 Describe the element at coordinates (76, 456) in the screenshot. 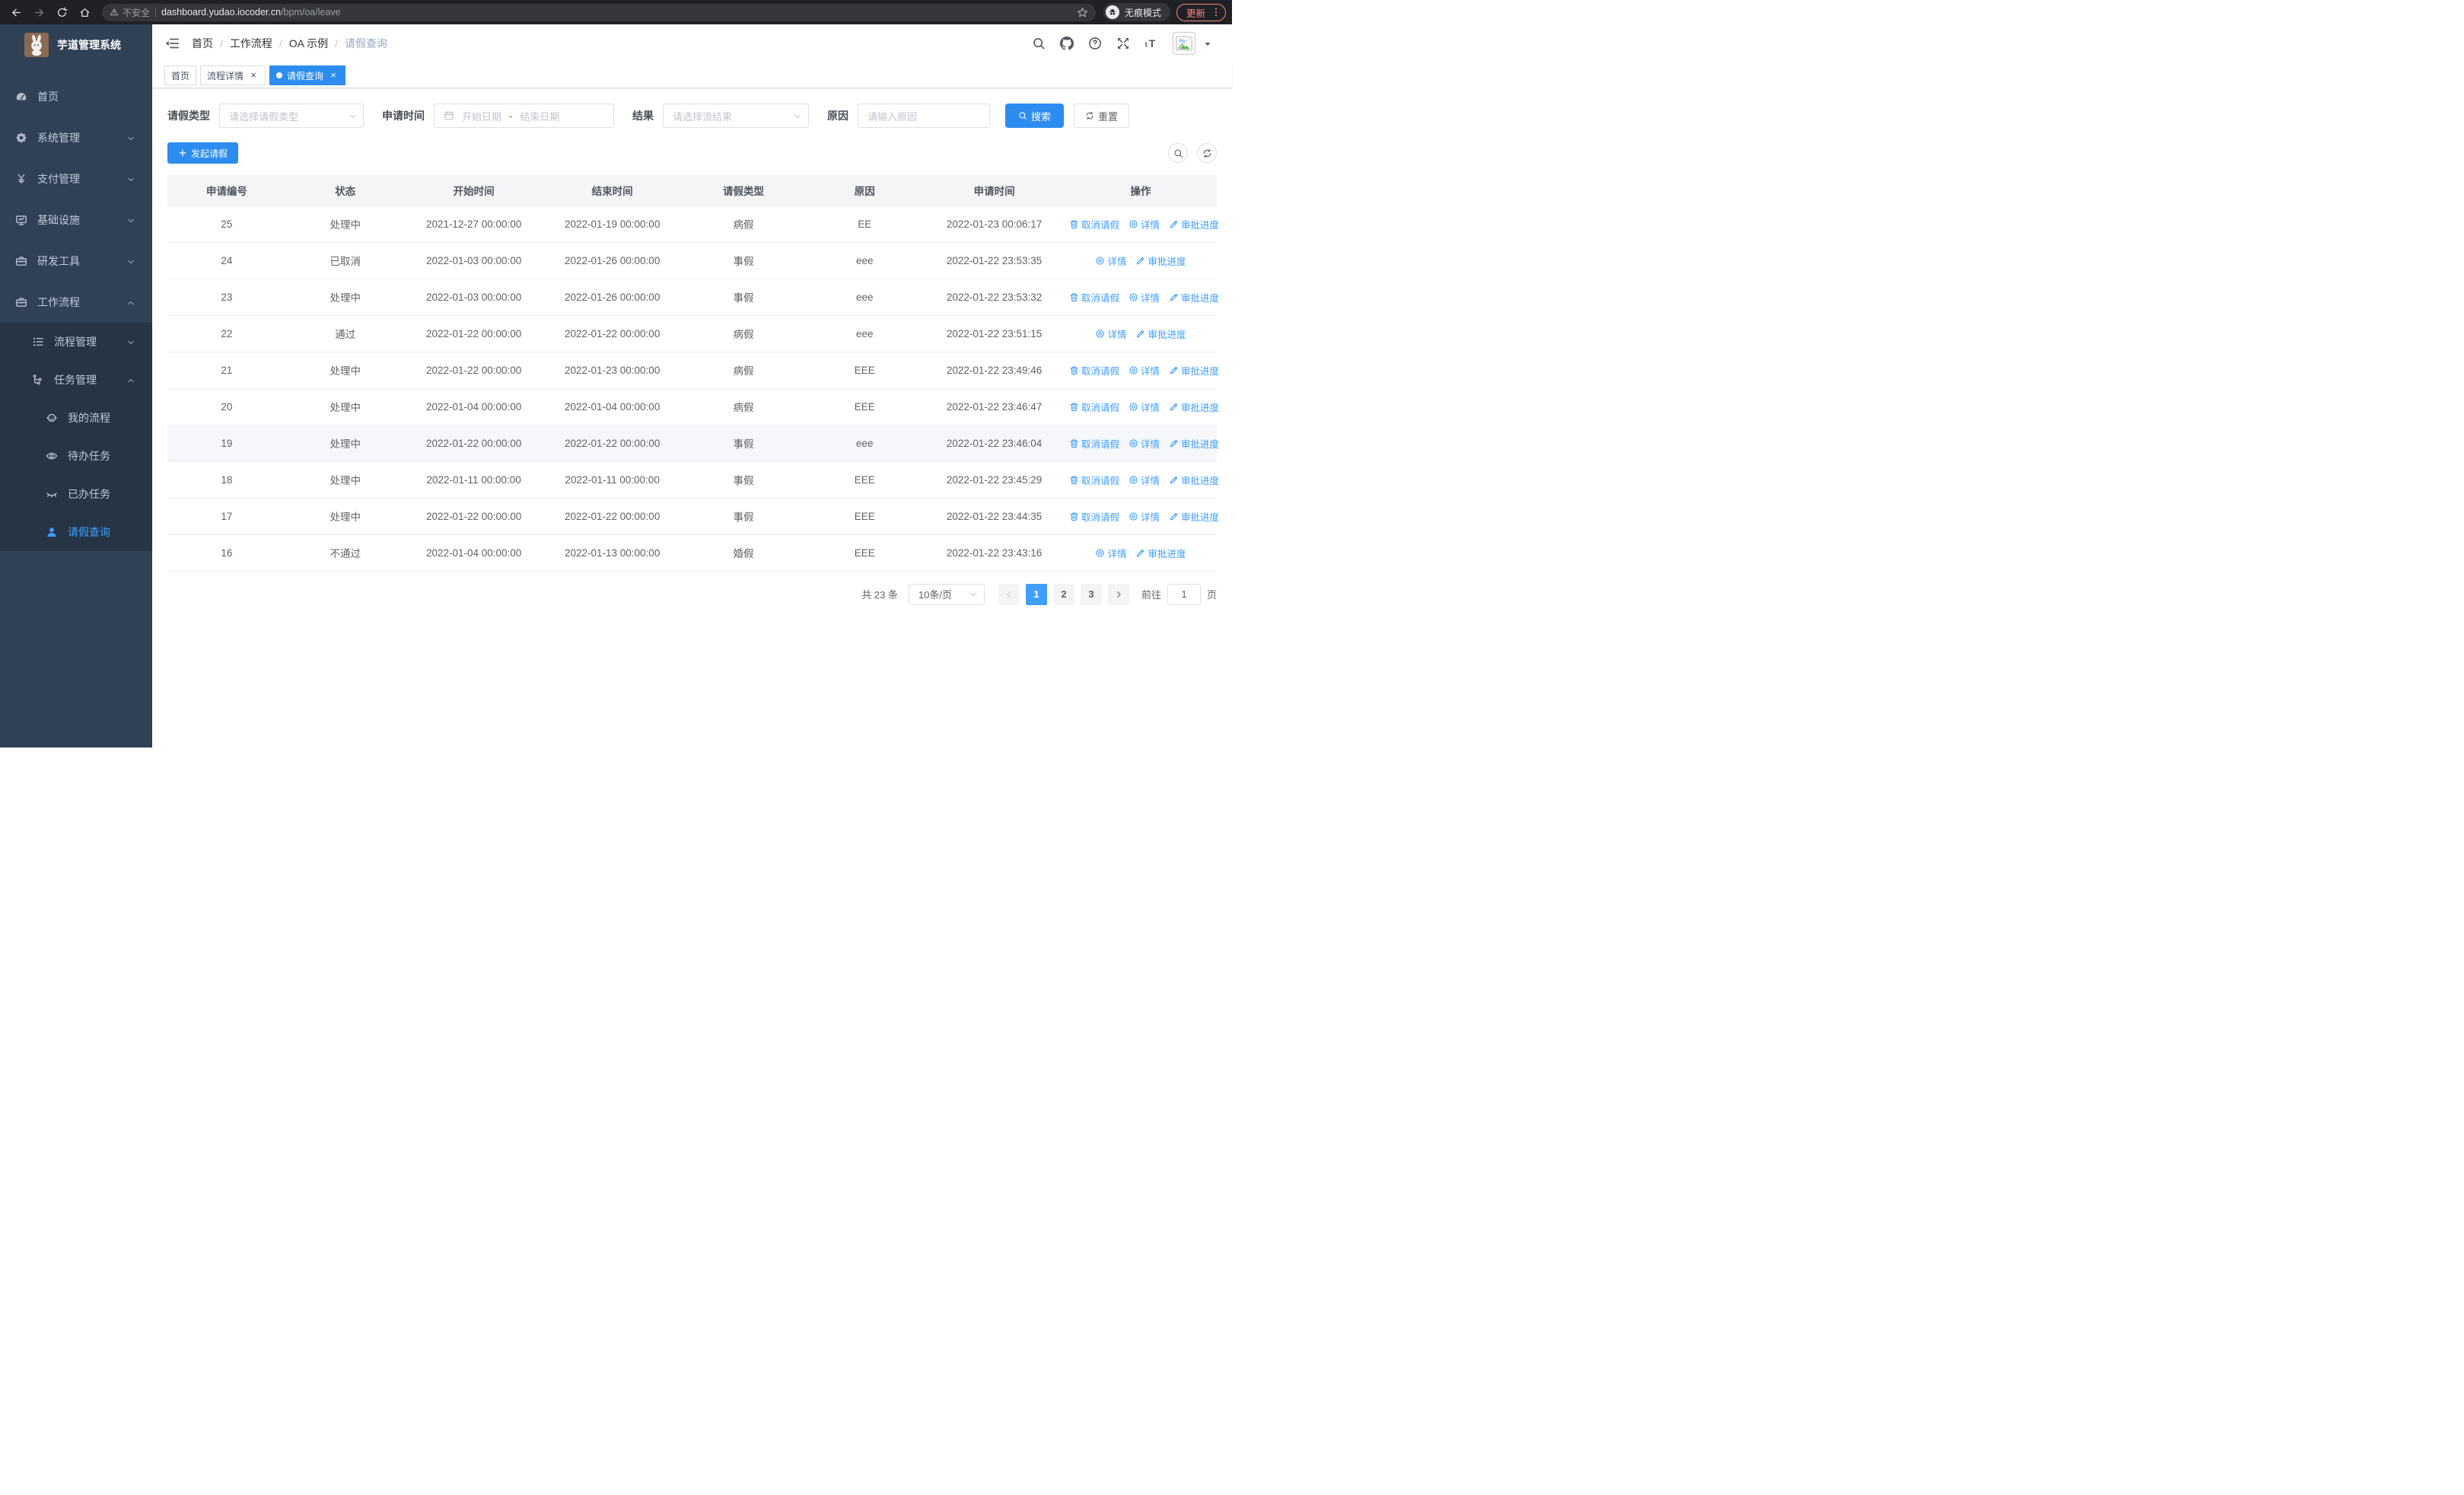

I see `sidebar-item-todo-tasks: 待办任务` at that location.